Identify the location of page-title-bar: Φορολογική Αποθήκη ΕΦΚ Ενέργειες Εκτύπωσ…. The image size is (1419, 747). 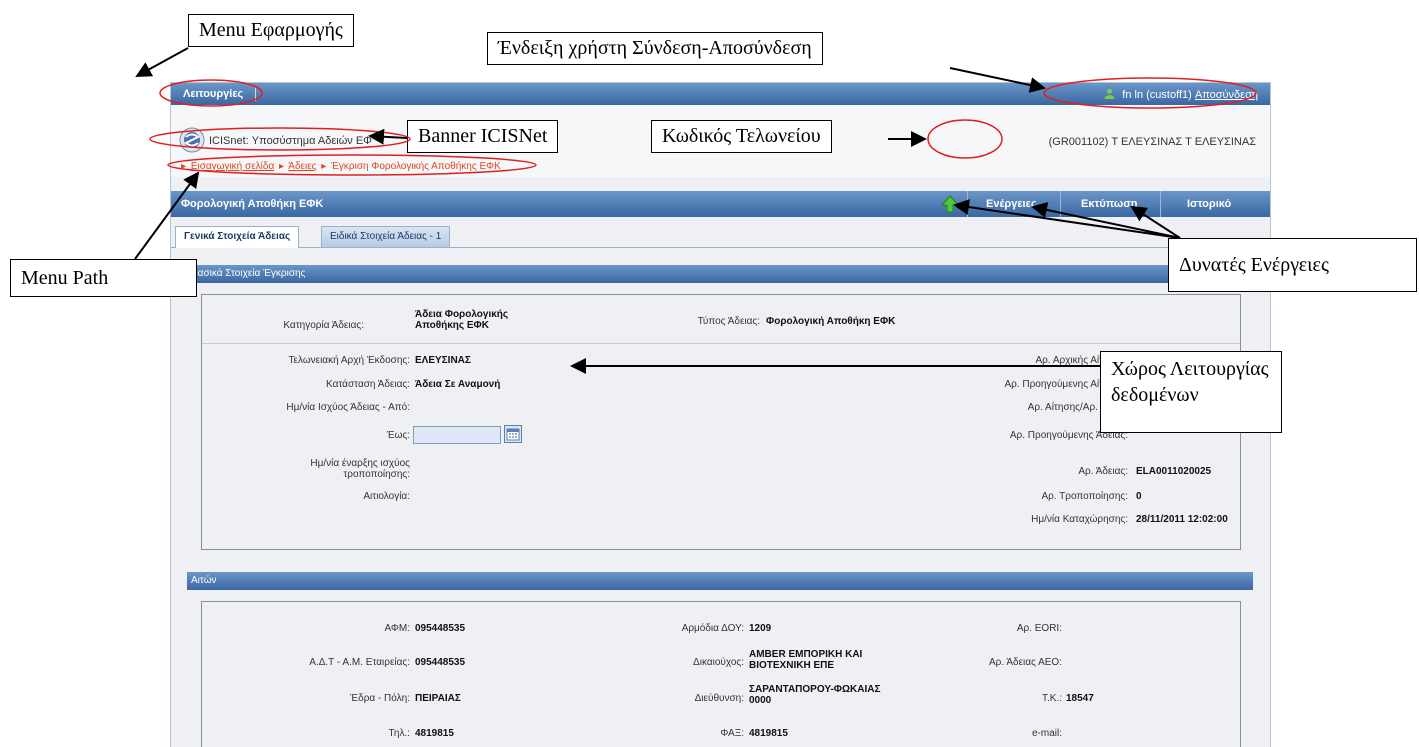
(720, 204).